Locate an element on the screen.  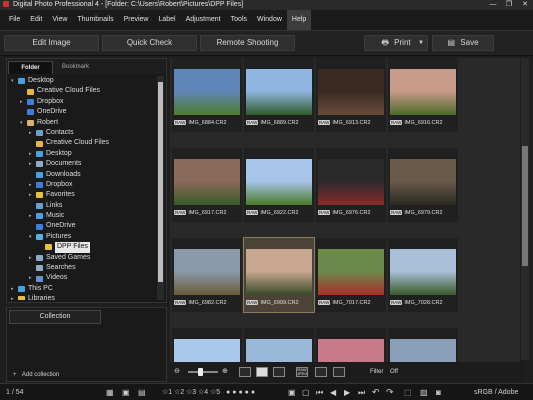
minimize-button: — is located at coordinates (493, 5).